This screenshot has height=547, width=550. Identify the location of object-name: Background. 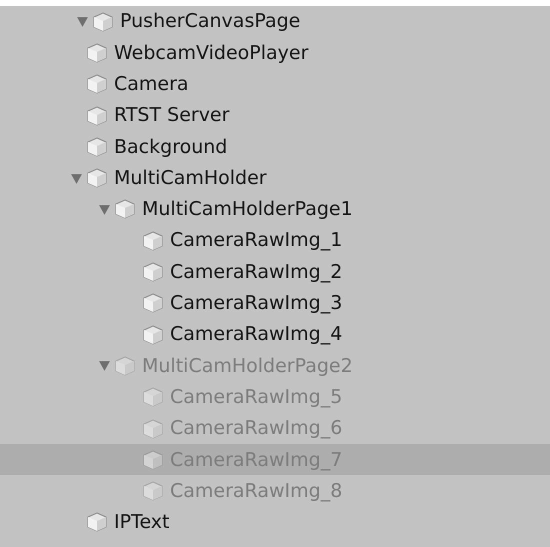
(171, 147).